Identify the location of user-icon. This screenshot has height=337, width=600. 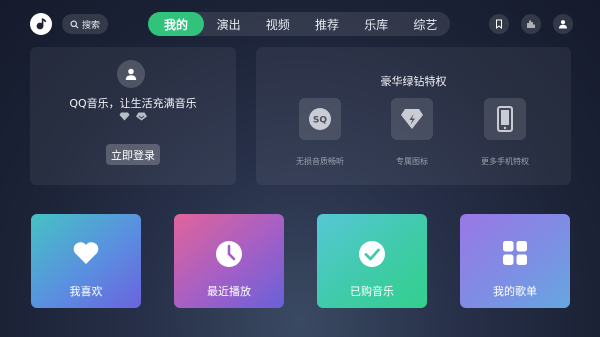
(563, 24).